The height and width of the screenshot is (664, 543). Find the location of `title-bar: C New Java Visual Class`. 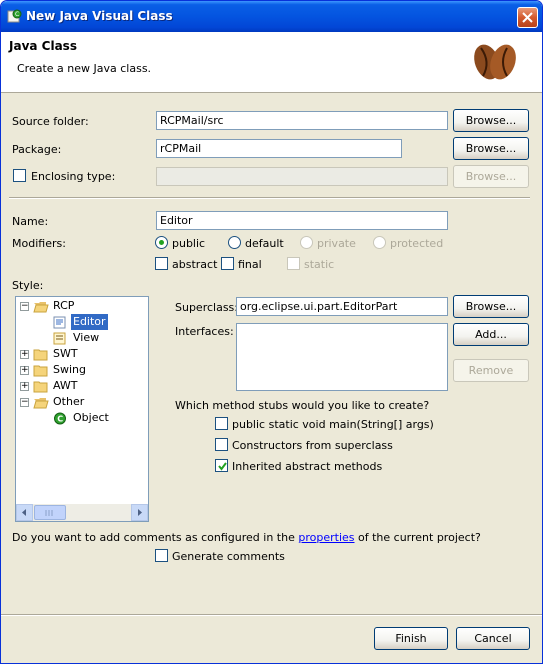

title-bar: C New Java Visual Class is located at coordinates (271, 16).